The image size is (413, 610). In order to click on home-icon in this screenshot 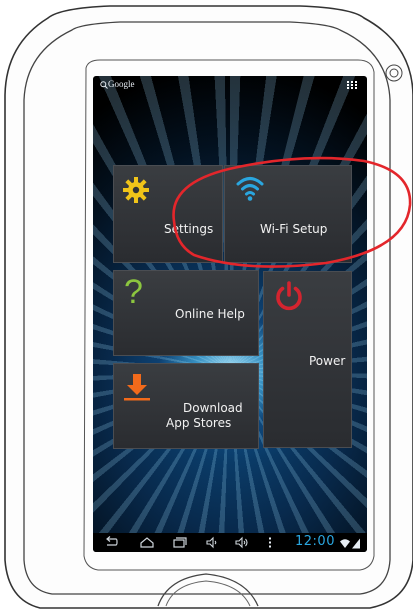, I will do `click(147, 542)`.